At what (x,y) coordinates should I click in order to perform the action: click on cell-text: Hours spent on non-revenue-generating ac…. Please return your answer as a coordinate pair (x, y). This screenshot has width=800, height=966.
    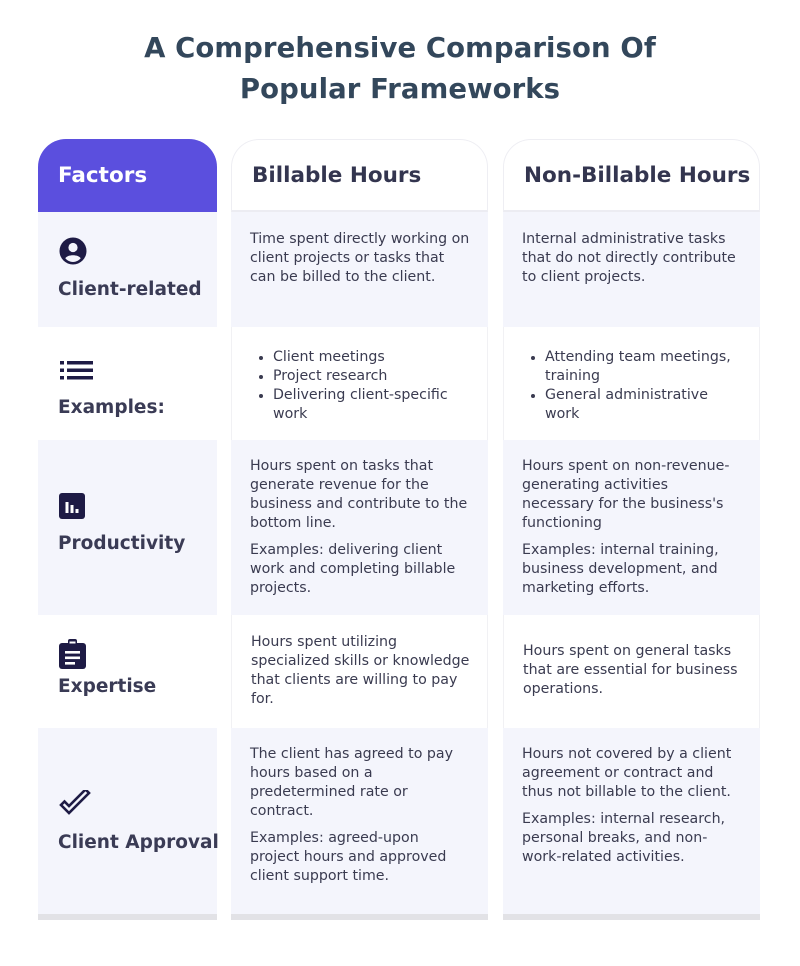
    Looking at the image, I should click on (626, 494).